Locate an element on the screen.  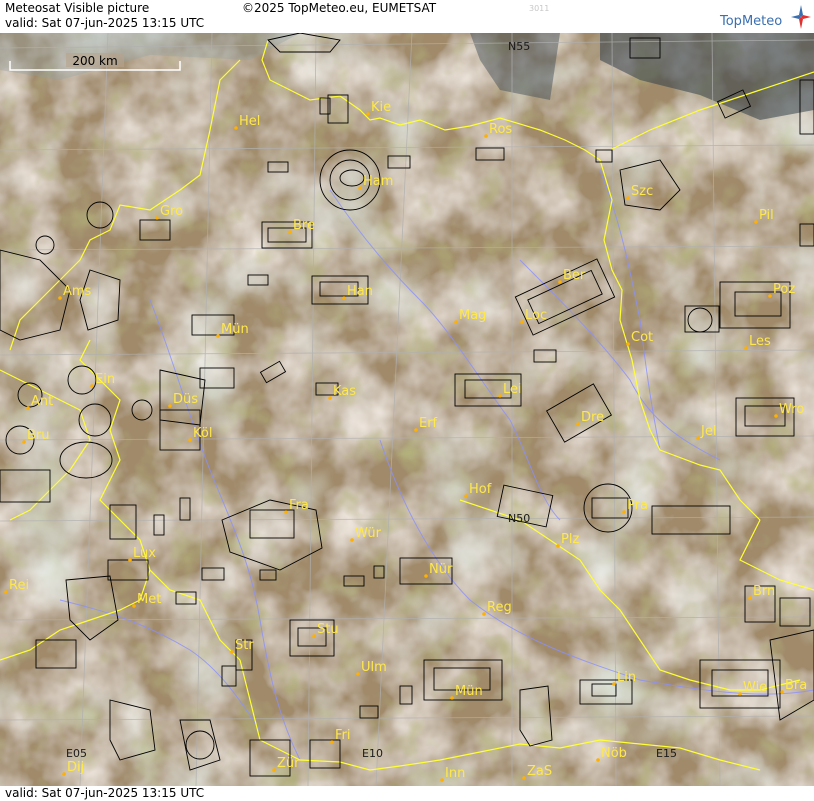
city-label-hel: Hel is located at coordinates (249, 121).